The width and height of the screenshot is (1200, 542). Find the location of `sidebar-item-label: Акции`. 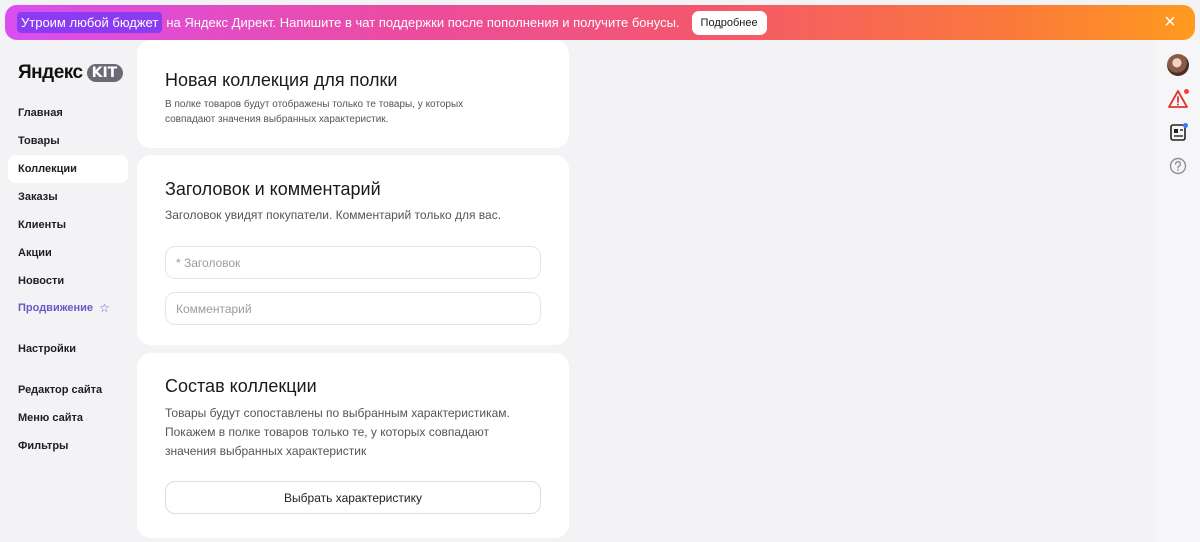

sidebar-item-label: Акции is located at coordinates (35, 253).